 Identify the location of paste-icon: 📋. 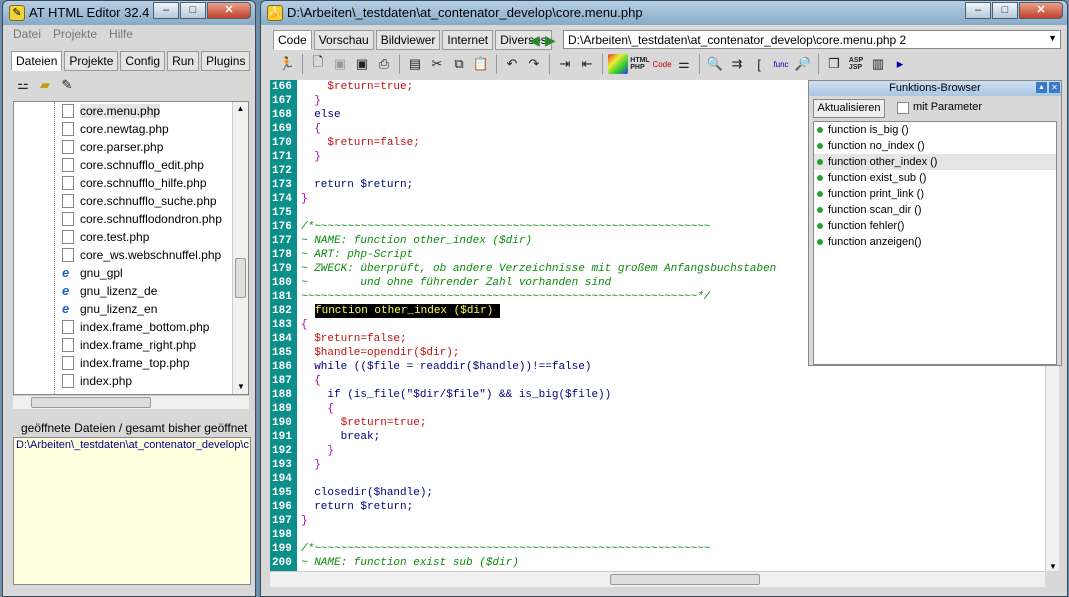
(481, 64).